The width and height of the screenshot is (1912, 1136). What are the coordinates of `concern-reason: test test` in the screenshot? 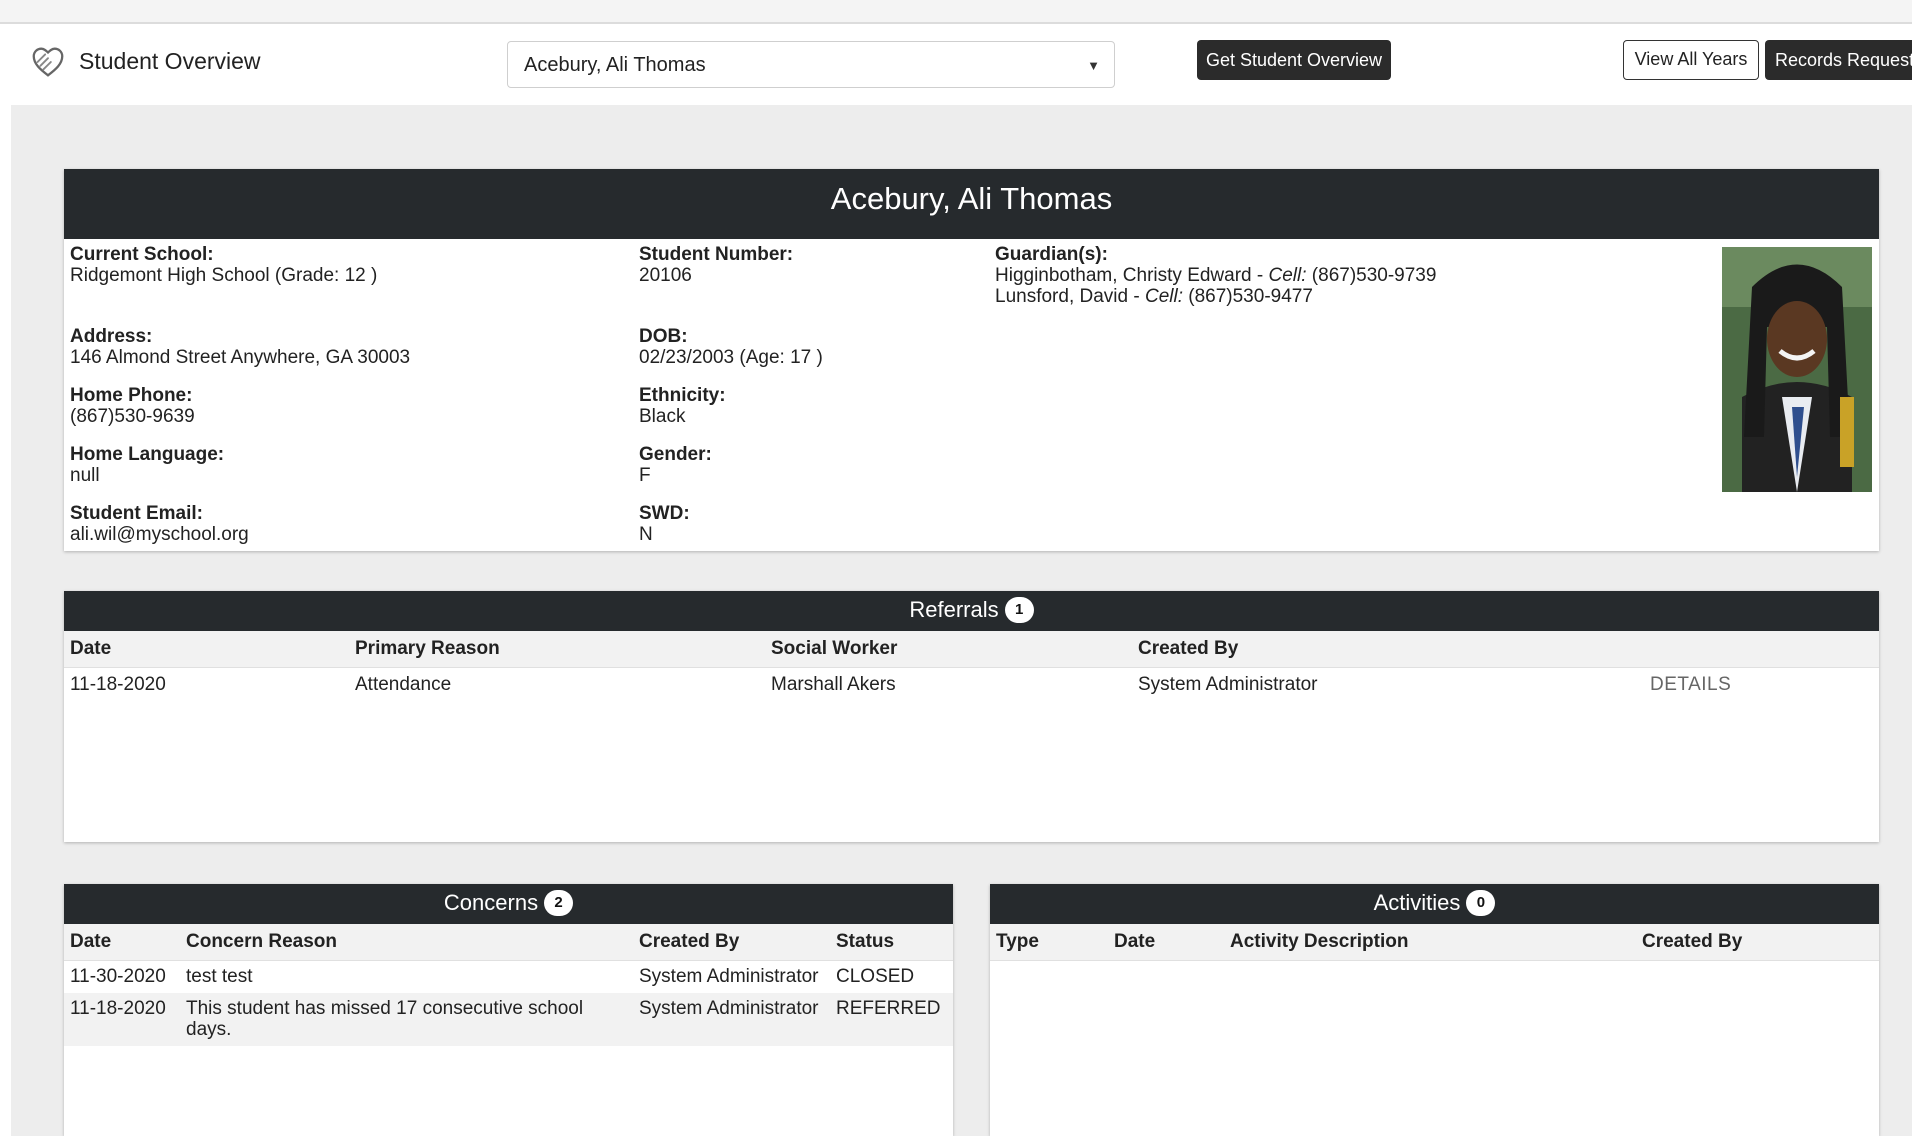 It's located at (406, 976).